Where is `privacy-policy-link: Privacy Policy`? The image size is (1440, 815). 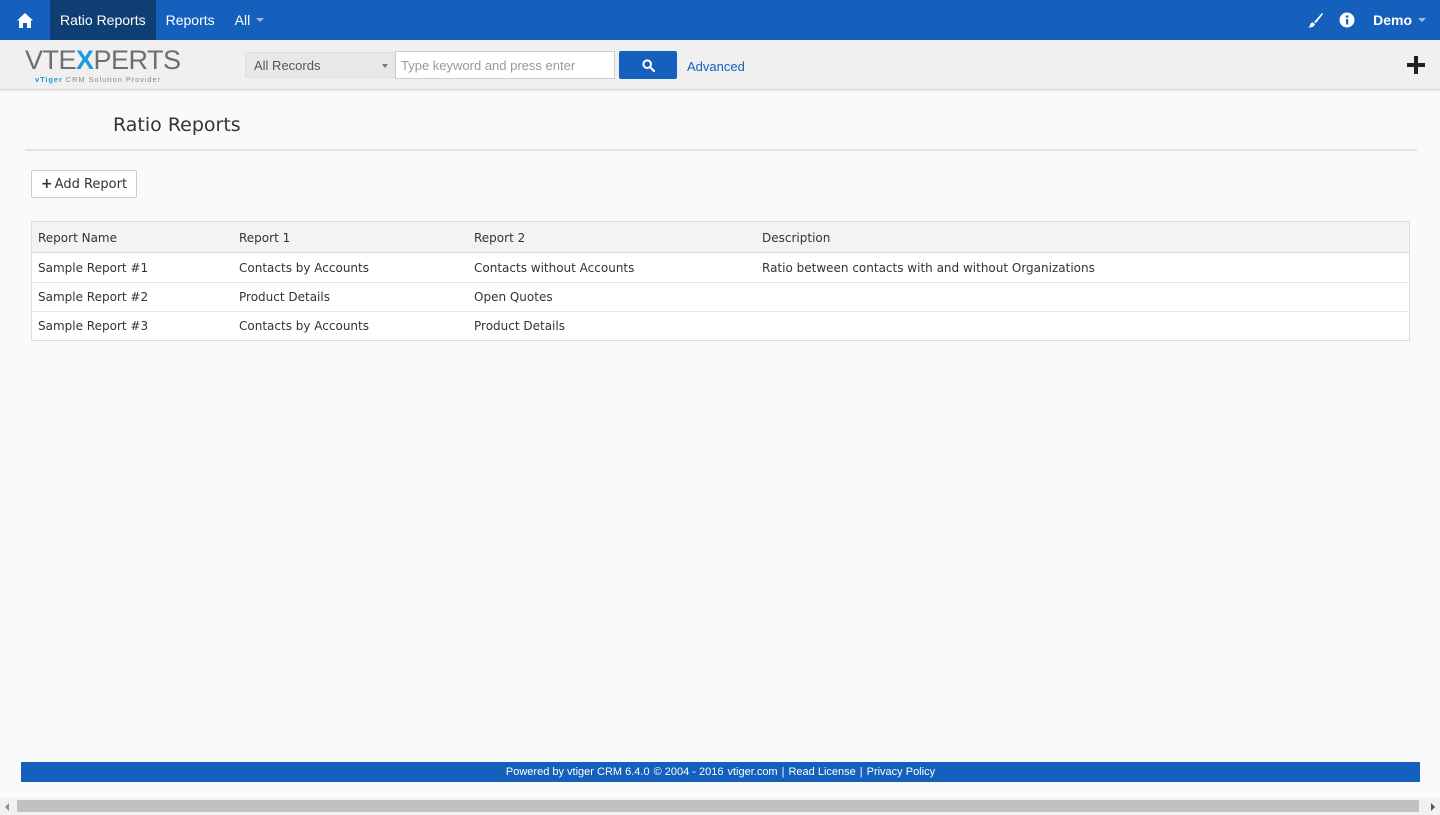
privacy-policy-link: Privacy Policy is located at coordinates (901, 772).